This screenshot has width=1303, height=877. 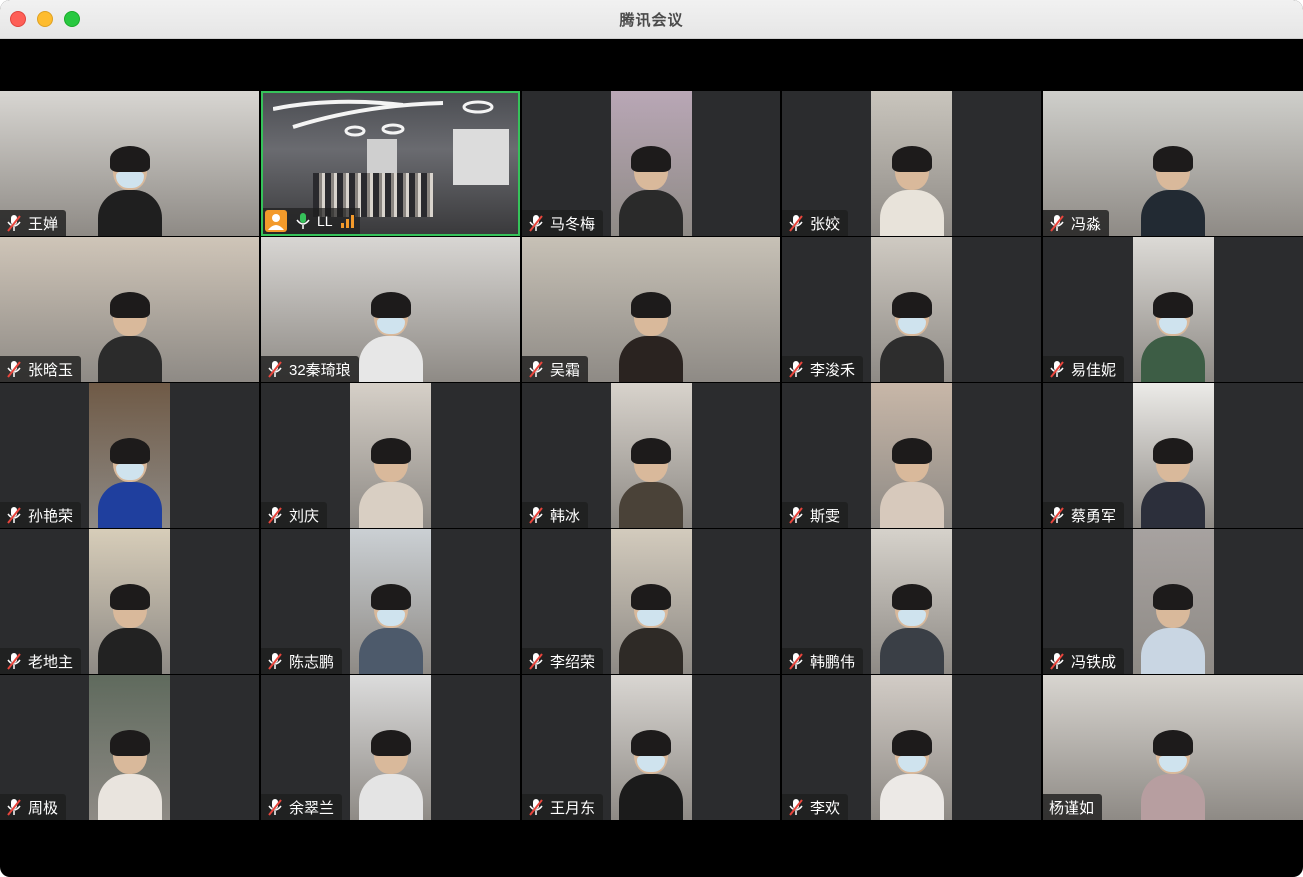 What do you see at coordinates (1173, 455) in the screenshot?
I see `participant-tile: 蔡勇军` at bounding box center [1173, 455].